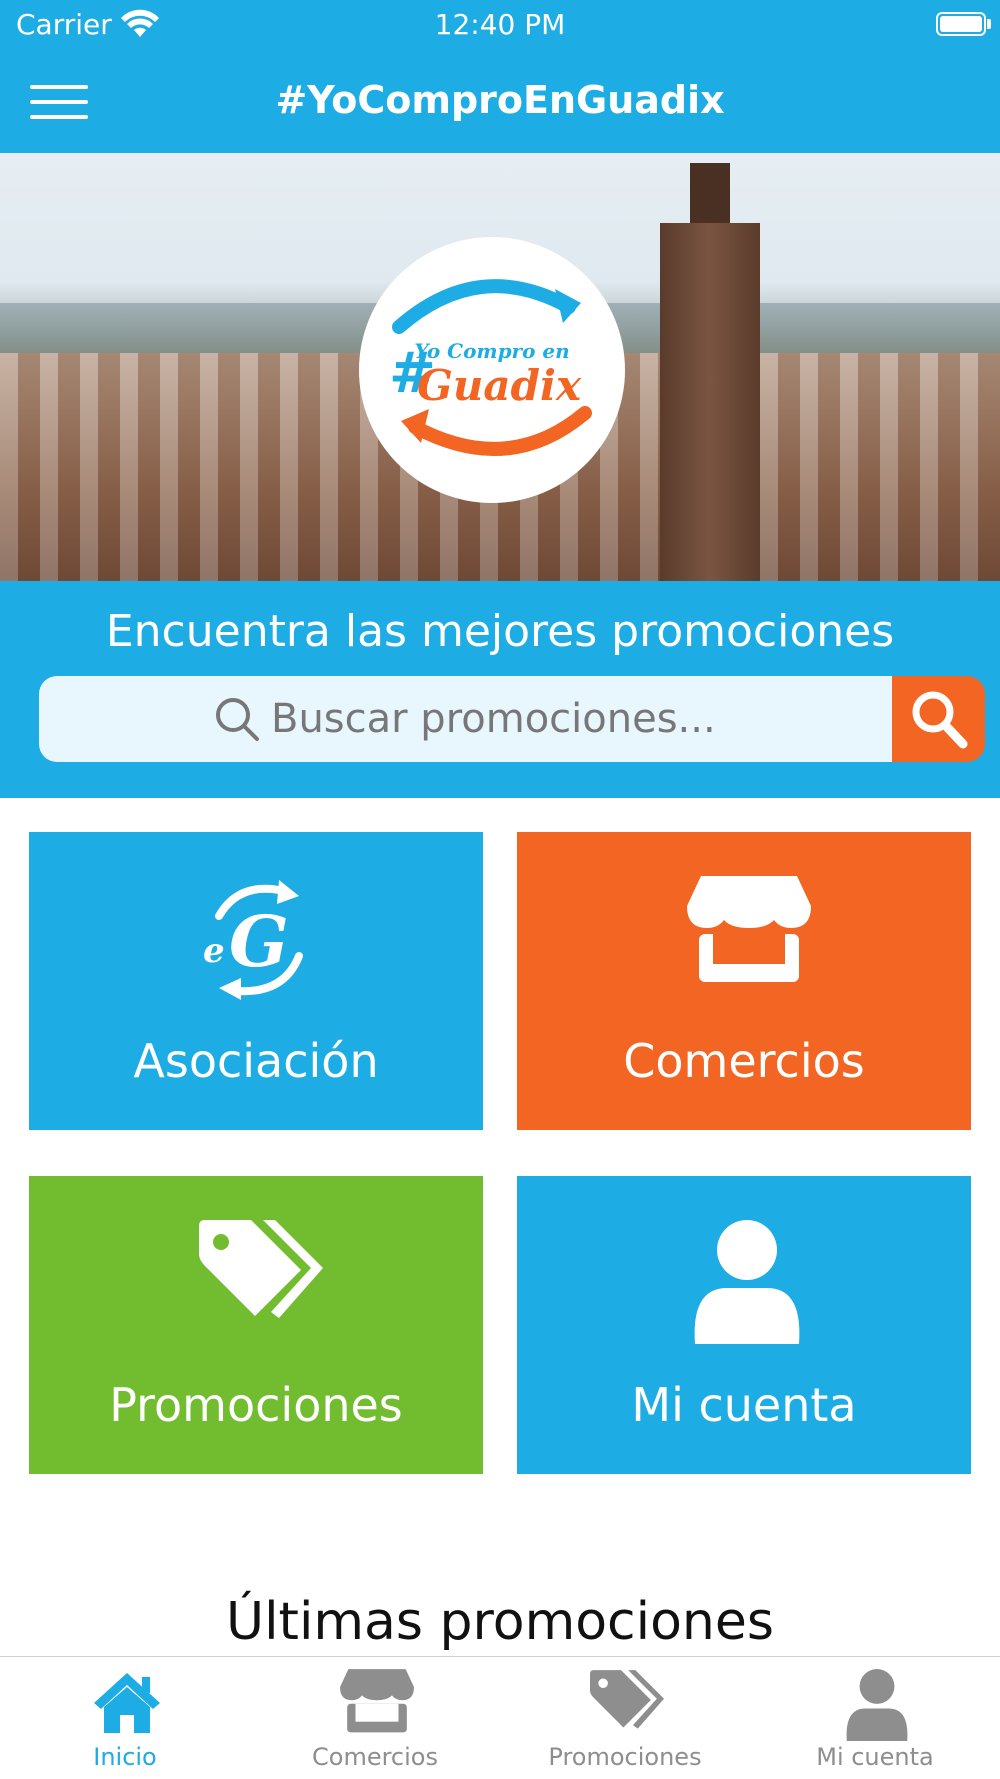 Image resolution: width=1000 pixels, height=1779 pixels. What do you see at coordinates (875, 1757) in the screenshot?
I see `tab-label: Mi cuenta` at bounding box center [875, 1757].